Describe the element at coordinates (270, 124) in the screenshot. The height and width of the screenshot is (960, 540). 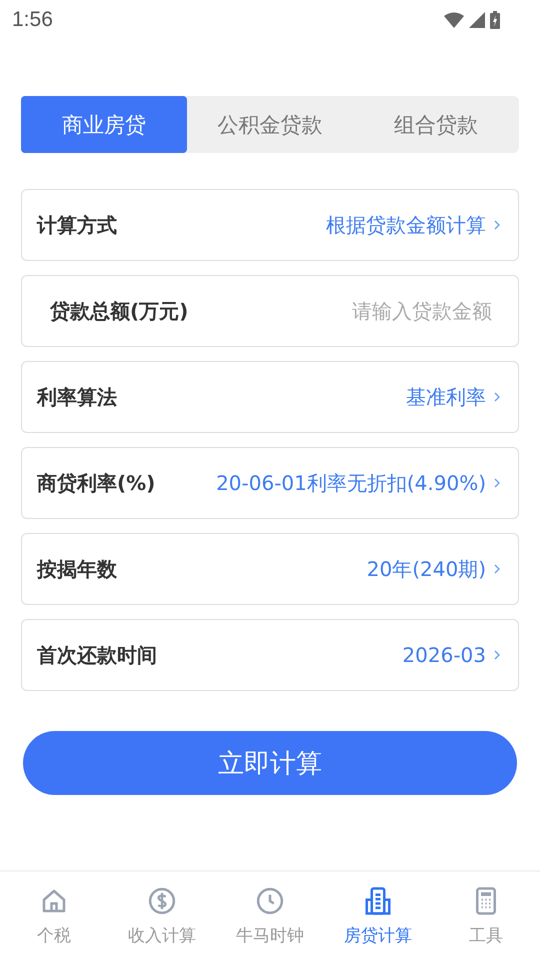
I see `tab: 公积金贷款` at that location.